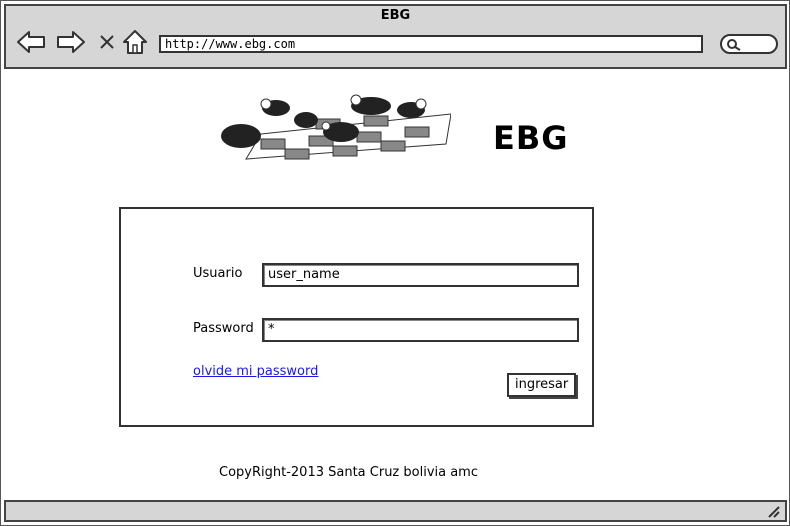  I want to click on copyright-text: CopyRight-2013 Santa Cruz bolivia amc, so click(348, 472).